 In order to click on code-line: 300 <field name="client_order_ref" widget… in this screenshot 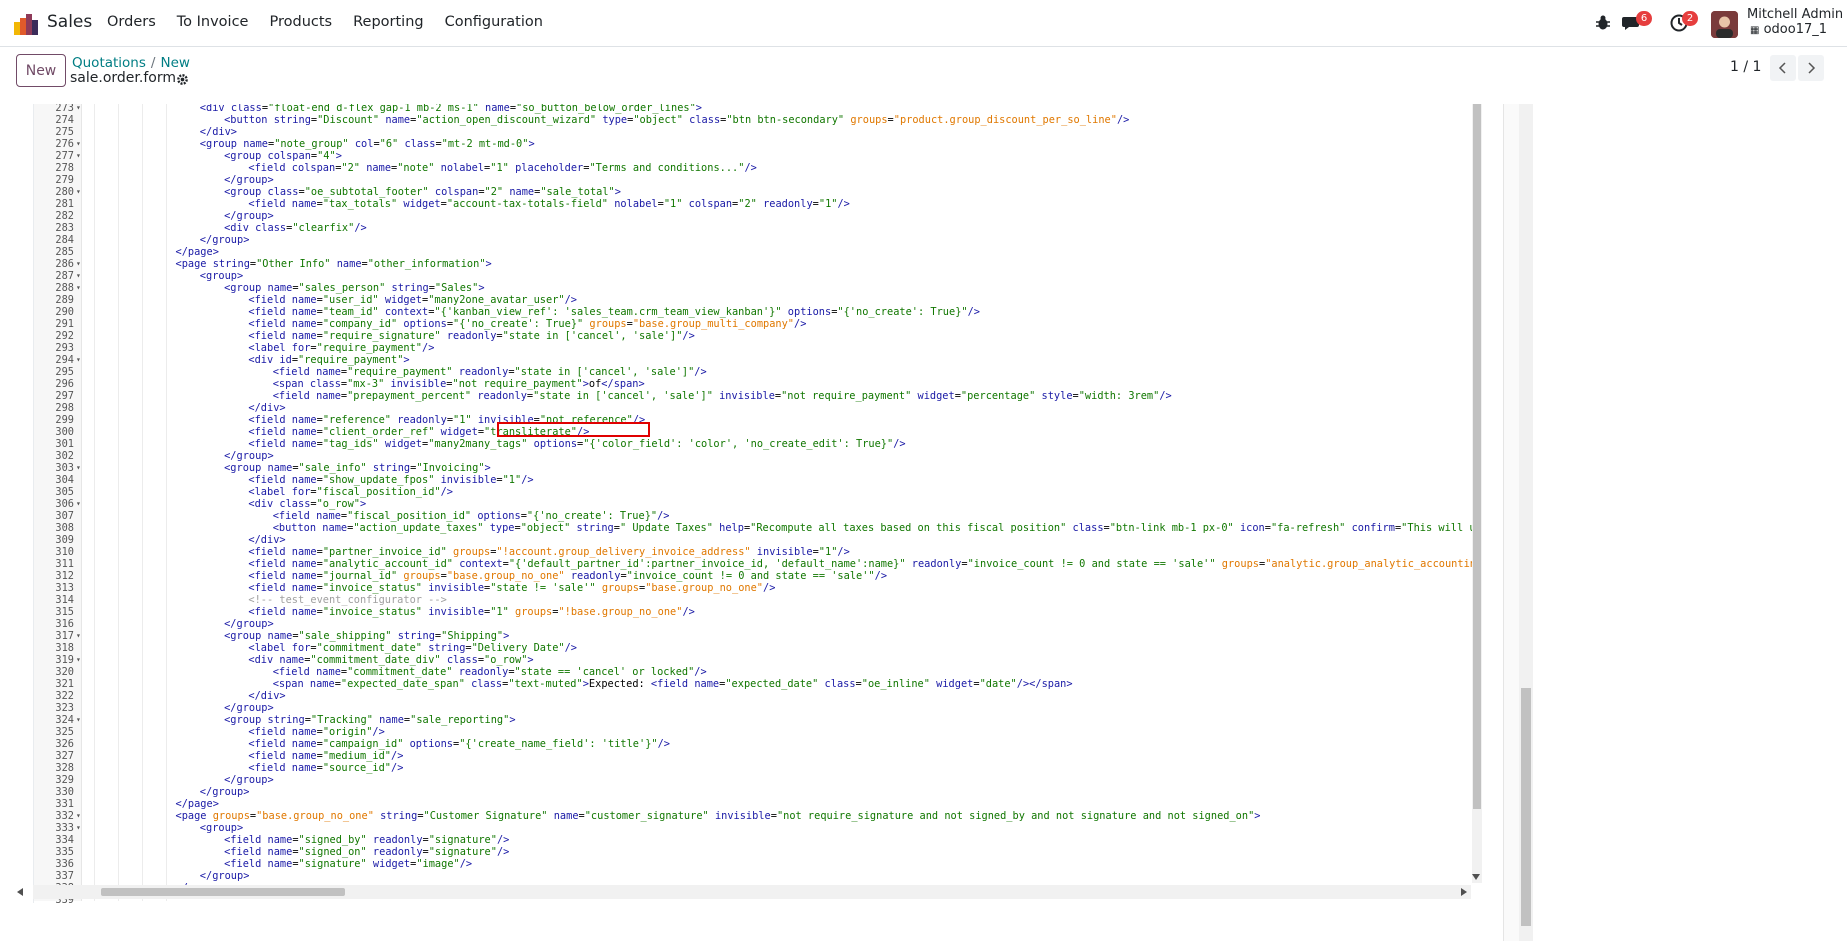, I will do `click(754, 432)`.